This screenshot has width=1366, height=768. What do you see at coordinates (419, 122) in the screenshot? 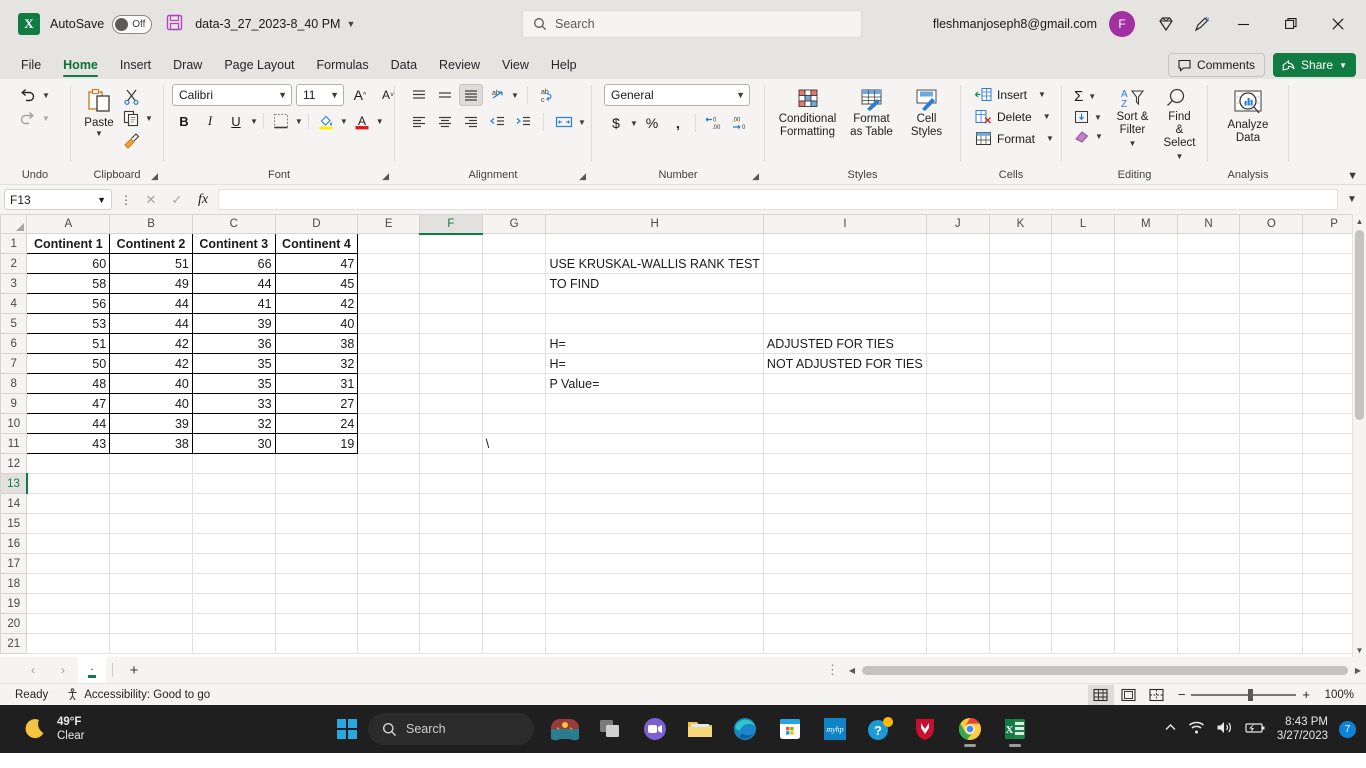
I see `align-left-button` at bounding box center [419, 122].